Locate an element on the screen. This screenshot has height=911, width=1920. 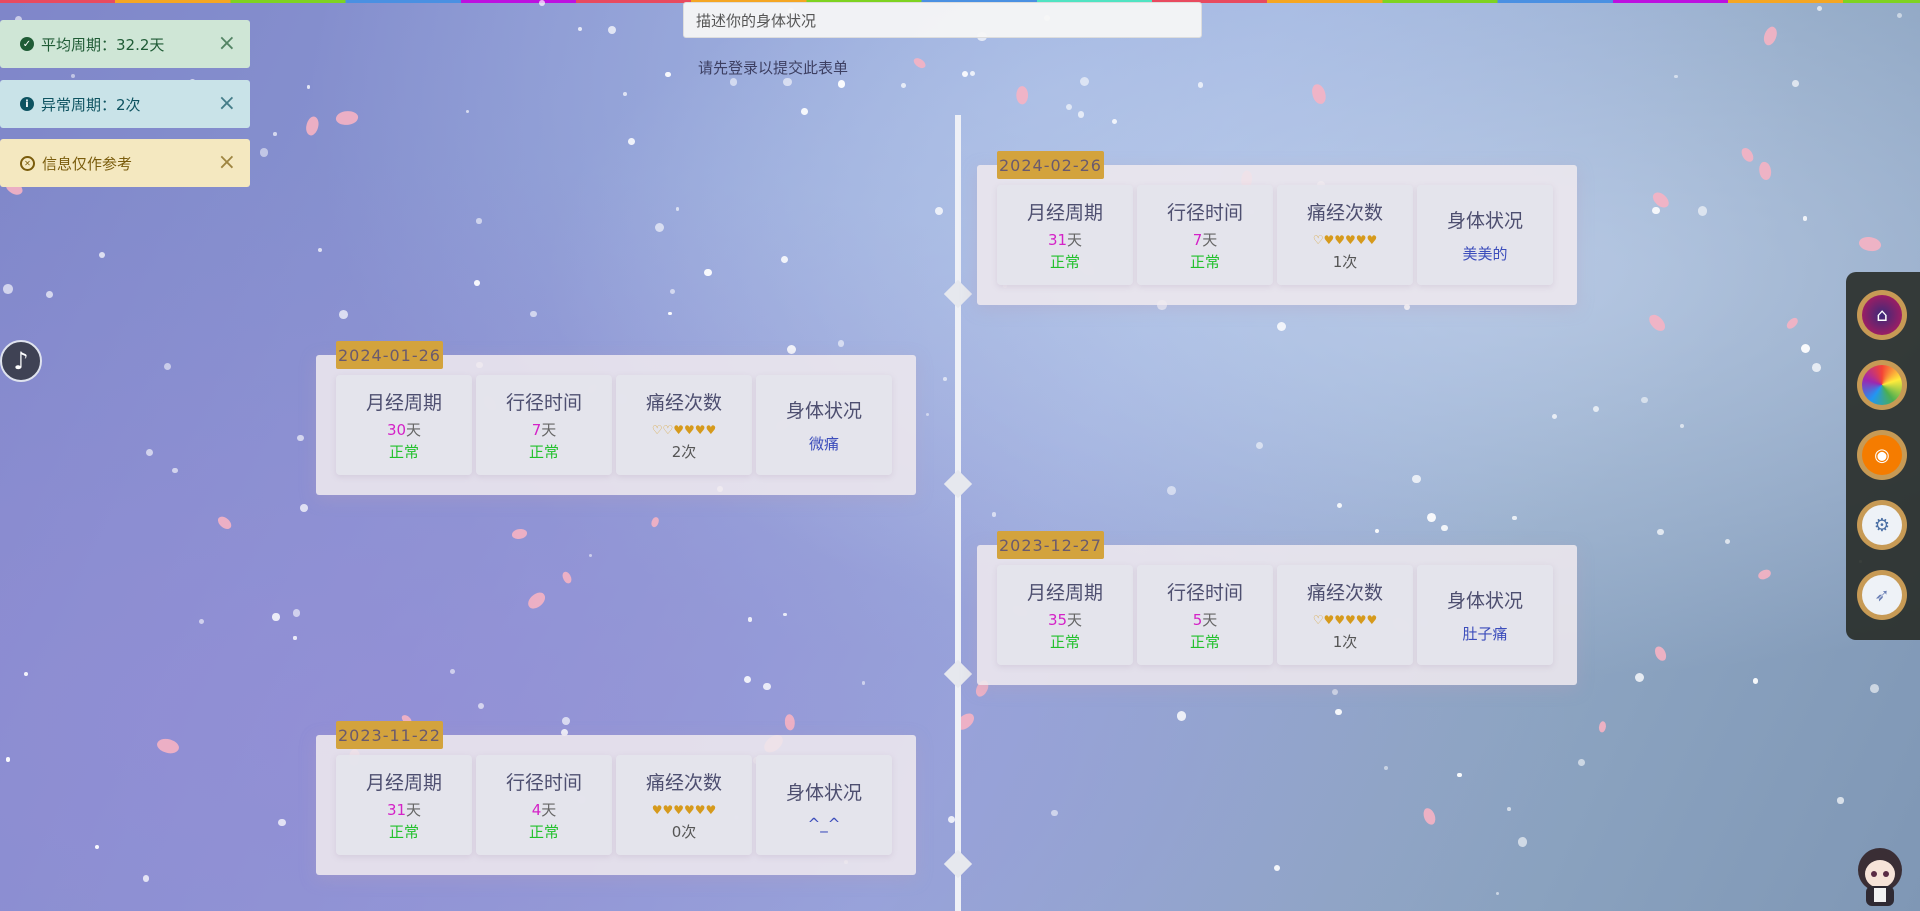
timeline-line is located at coordinates (958, 513).